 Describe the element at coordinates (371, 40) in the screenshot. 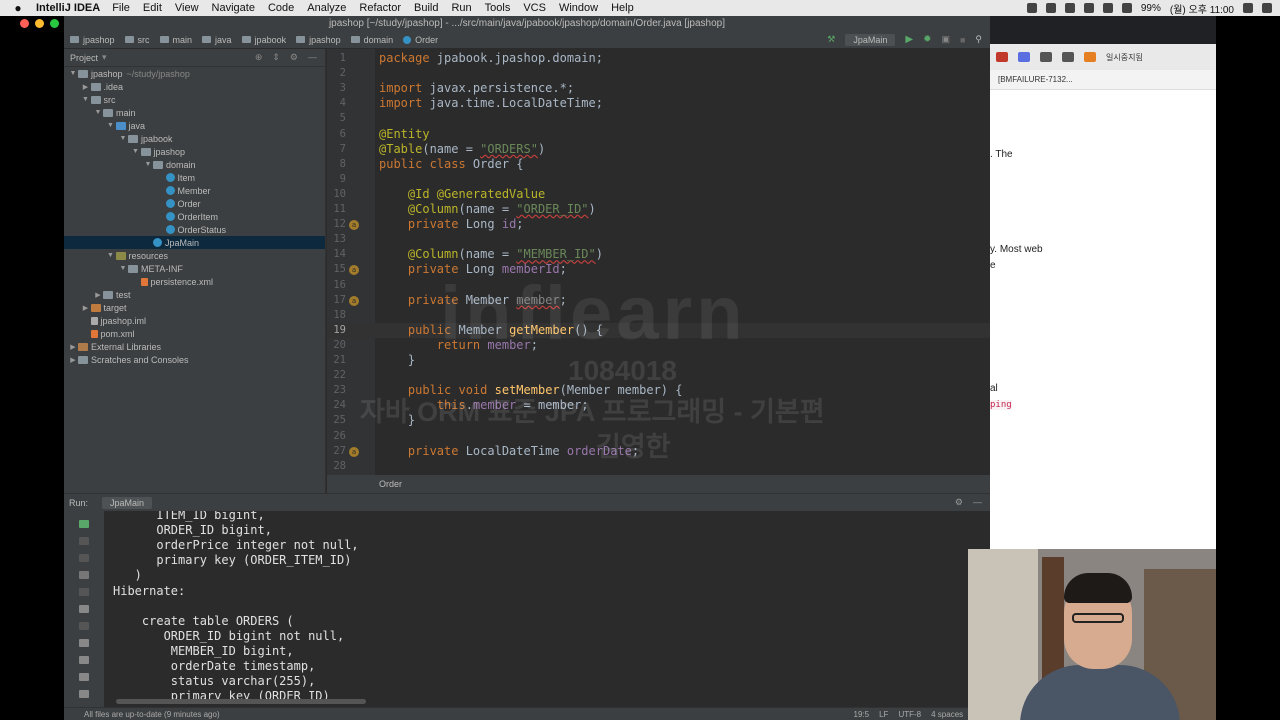

I see `breadcrumb-item: domain` at that location.